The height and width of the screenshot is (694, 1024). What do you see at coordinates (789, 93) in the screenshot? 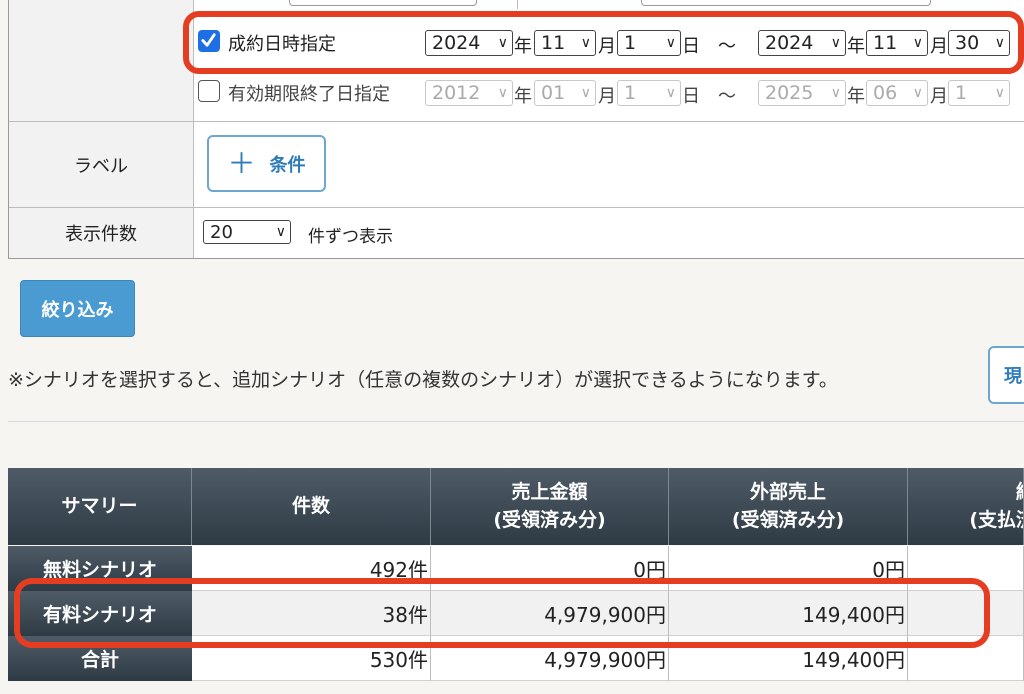
I see `select-value: 2025` at bounding box center [789, 93].